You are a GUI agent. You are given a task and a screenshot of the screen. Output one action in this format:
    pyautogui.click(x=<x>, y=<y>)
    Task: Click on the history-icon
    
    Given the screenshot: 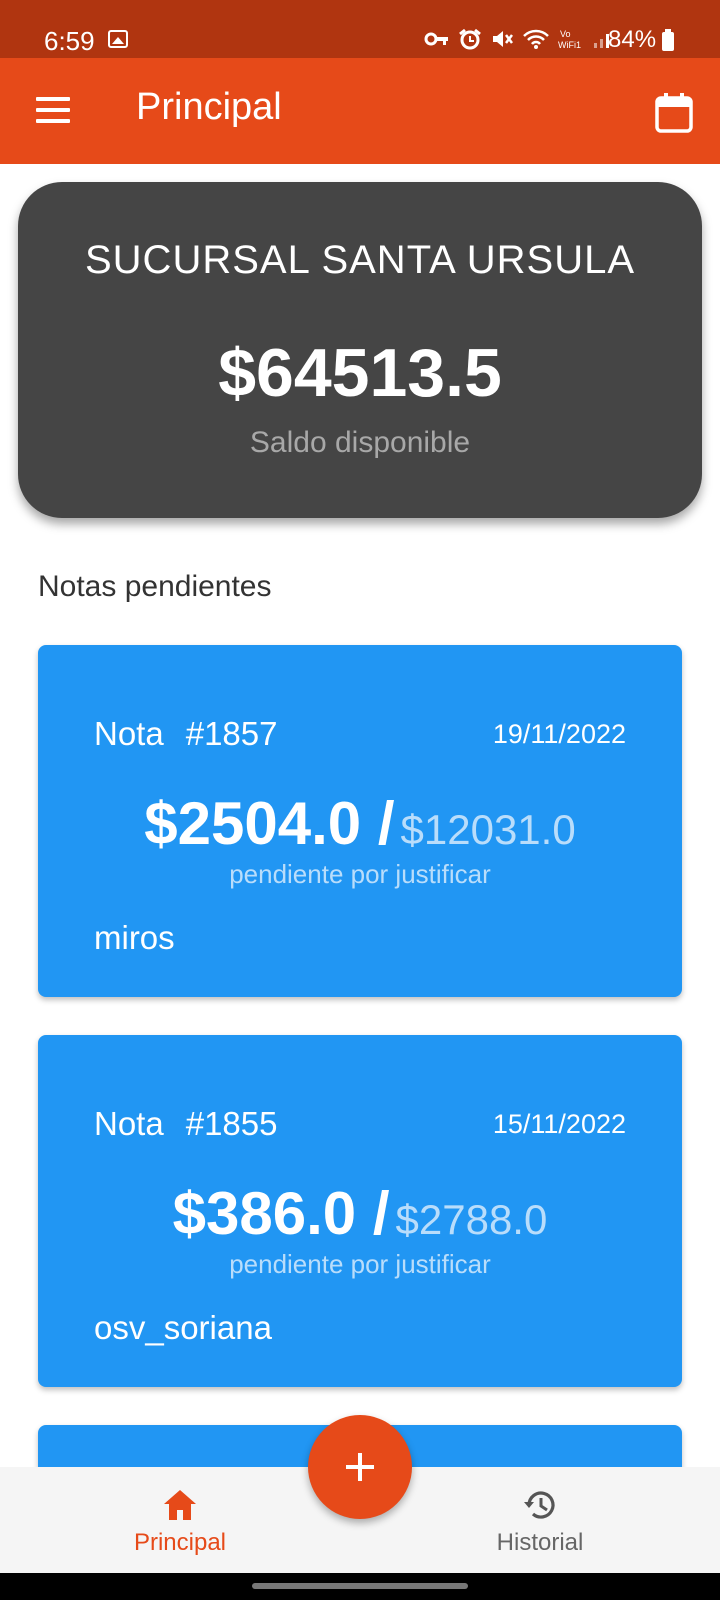 What is the action you would take?
    pyautogui.click(x=539, y=1505)
    